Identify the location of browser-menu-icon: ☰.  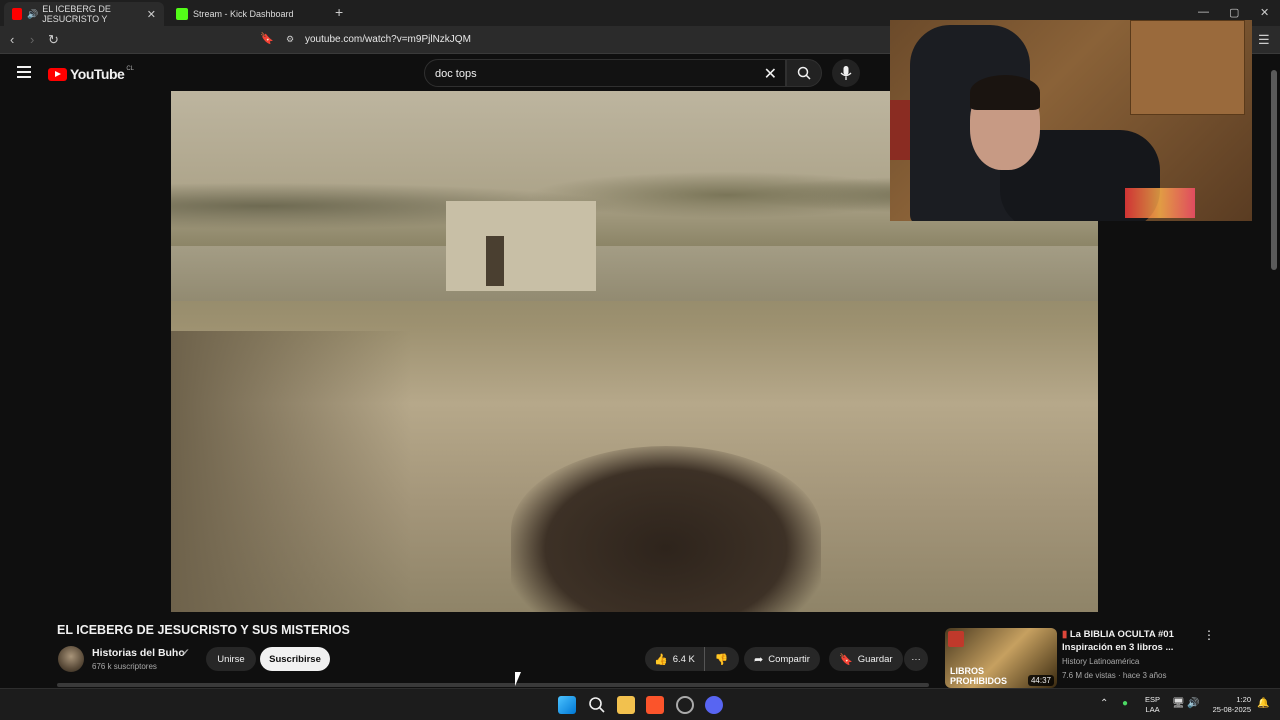
(1264, 40).